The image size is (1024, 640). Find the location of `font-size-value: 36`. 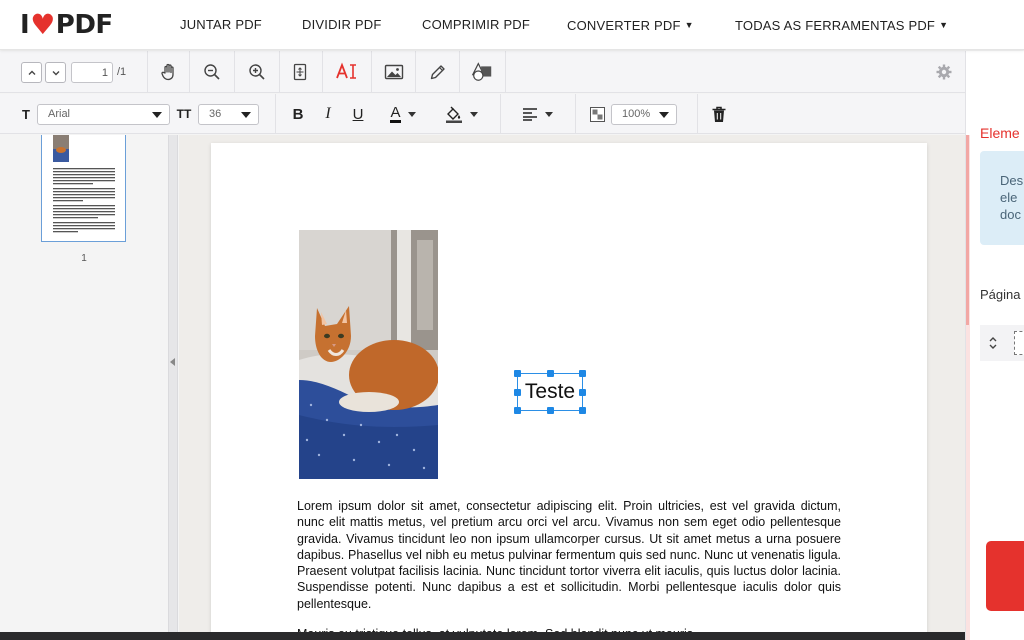

font-size-value: 36 is located at coordinates (215, 114).